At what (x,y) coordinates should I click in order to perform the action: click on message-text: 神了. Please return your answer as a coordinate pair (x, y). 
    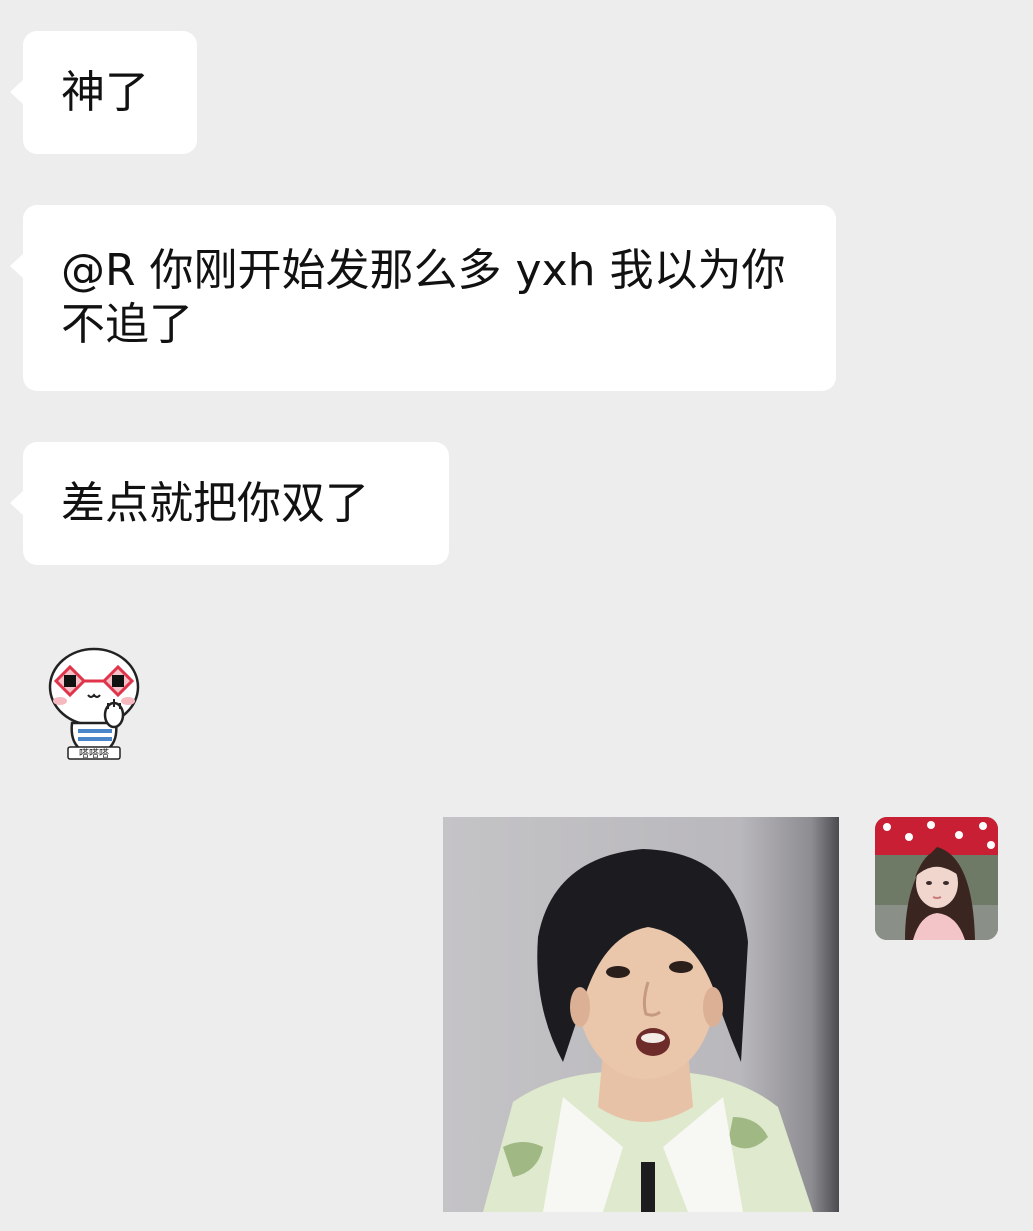
    Looking at the image, I should click on (105, 92).